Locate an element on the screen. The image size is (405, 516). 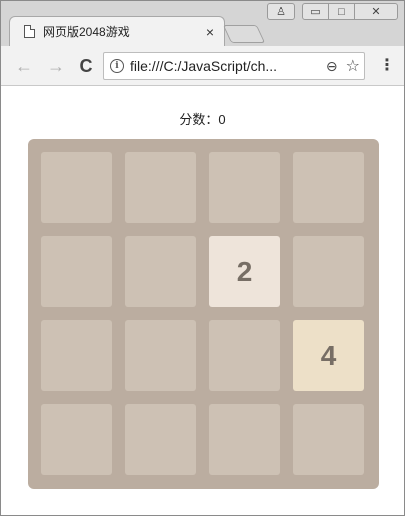
back-button: ← is located at coordinates (24, 66).